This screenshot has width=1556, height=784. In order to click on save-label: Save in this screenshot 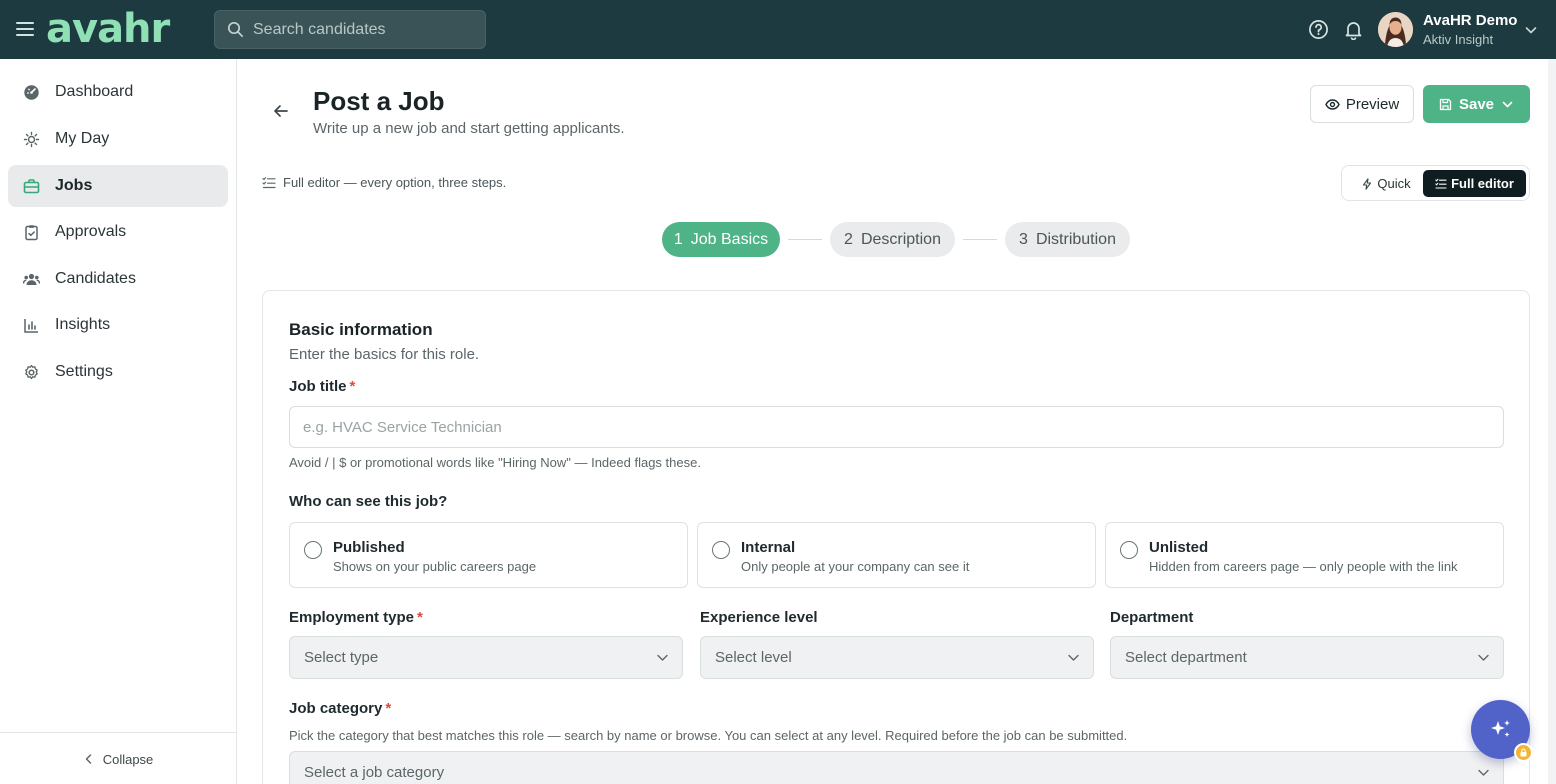, I will do `click(1476, 104)`.